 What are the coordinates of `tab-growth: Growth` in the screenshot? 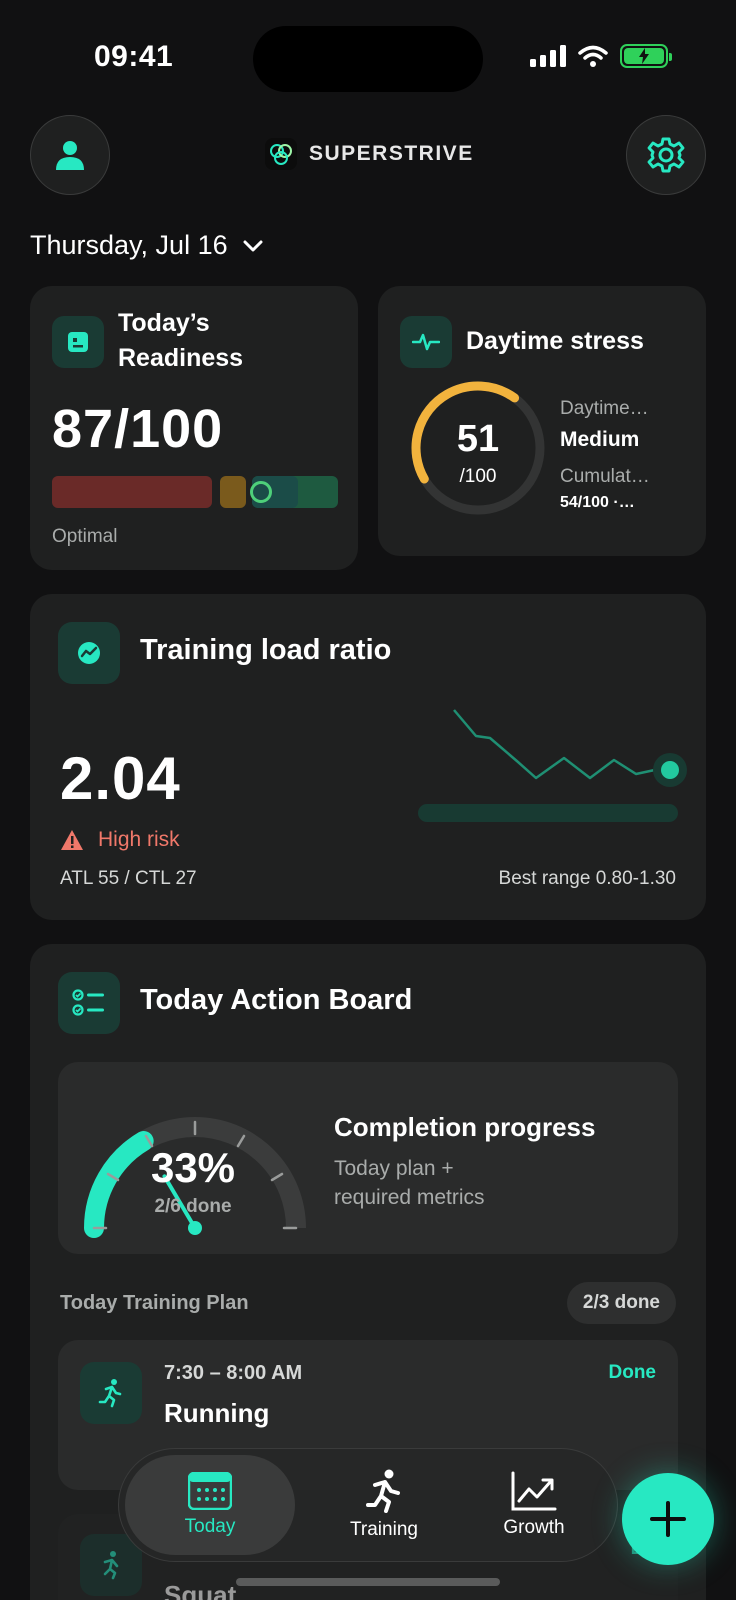 It's located at (534, 1505).